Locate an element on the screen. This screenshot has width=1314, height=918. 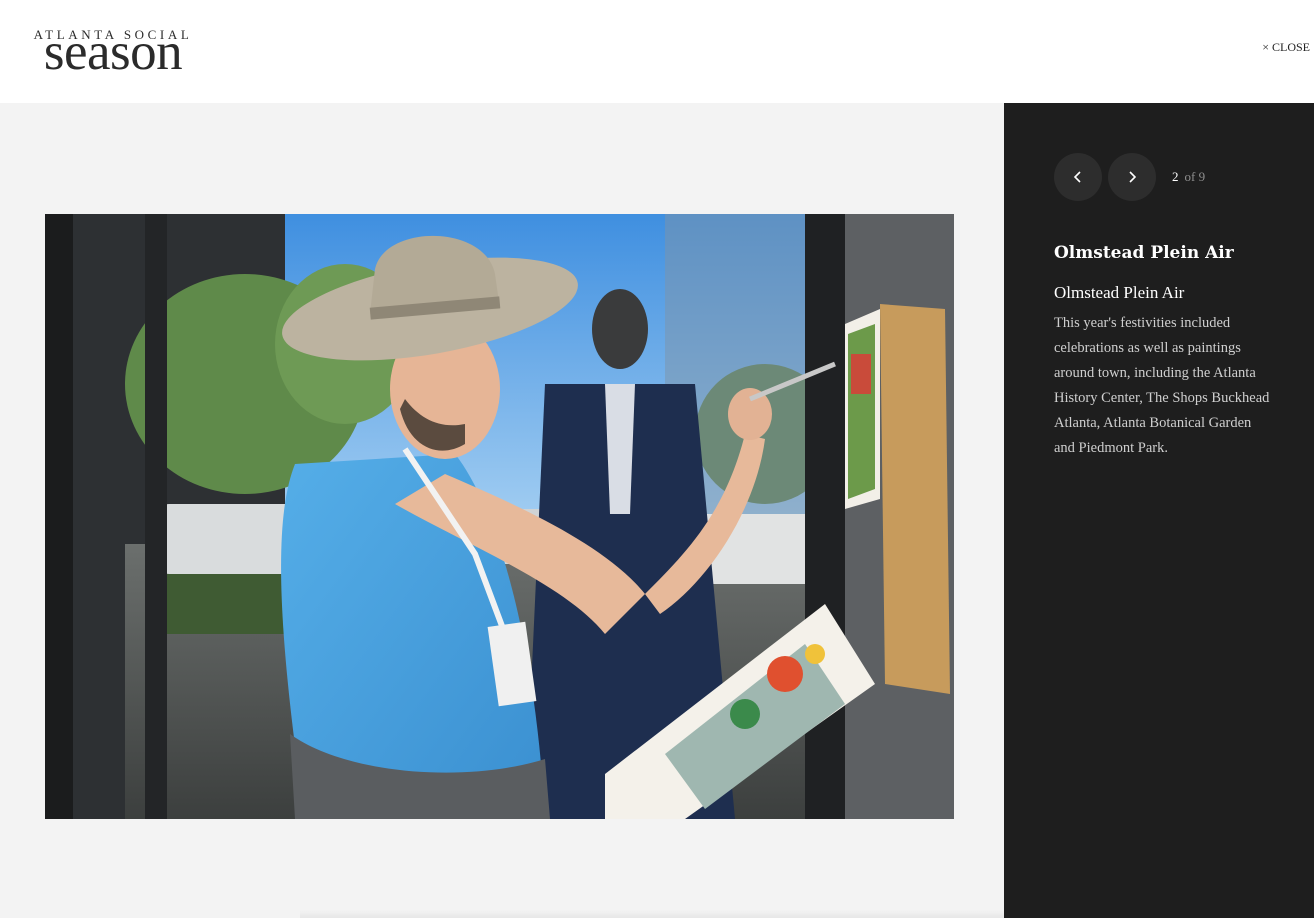
close-label: CLOSE is located at coordinates (1290, 47).